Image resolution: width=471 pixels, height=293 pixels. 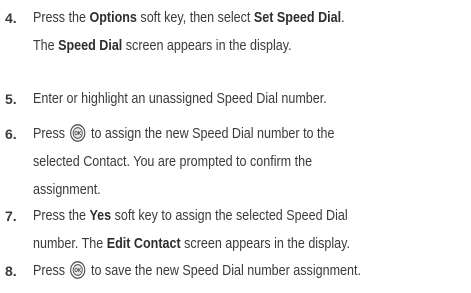 I want to click on bold-term: Edit Contact, so click(x=143, y=244).